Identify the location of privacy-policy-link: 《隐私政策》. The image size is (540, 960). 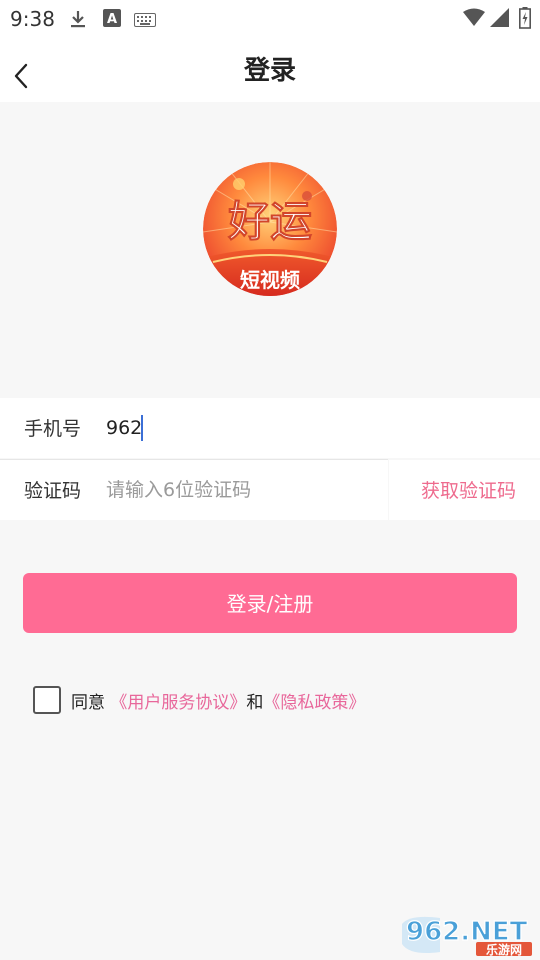
(314, 703).